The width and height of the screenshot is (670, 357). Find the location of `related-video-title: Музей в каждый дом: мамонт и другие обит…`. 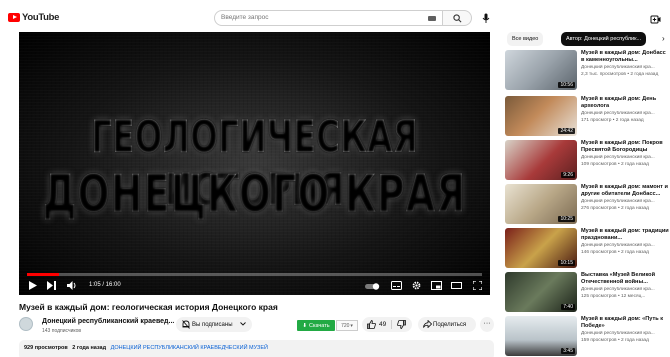

related-video-title: Музей в каждый дом: мамонт и другие обит… is located at coordinates (625, 191).